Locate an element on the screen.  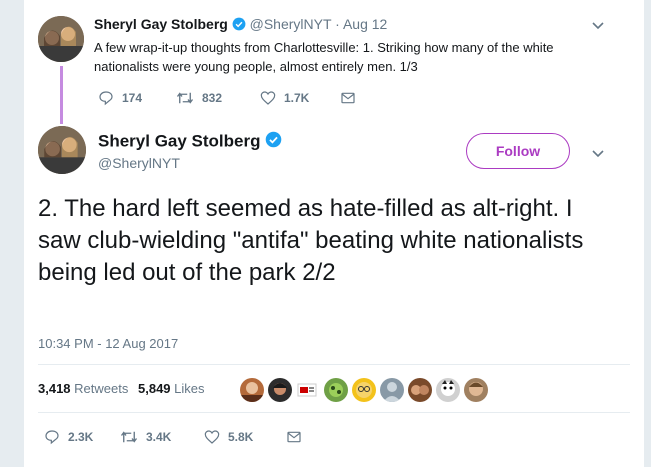
main-avatar is located at coordinates (62, 150).